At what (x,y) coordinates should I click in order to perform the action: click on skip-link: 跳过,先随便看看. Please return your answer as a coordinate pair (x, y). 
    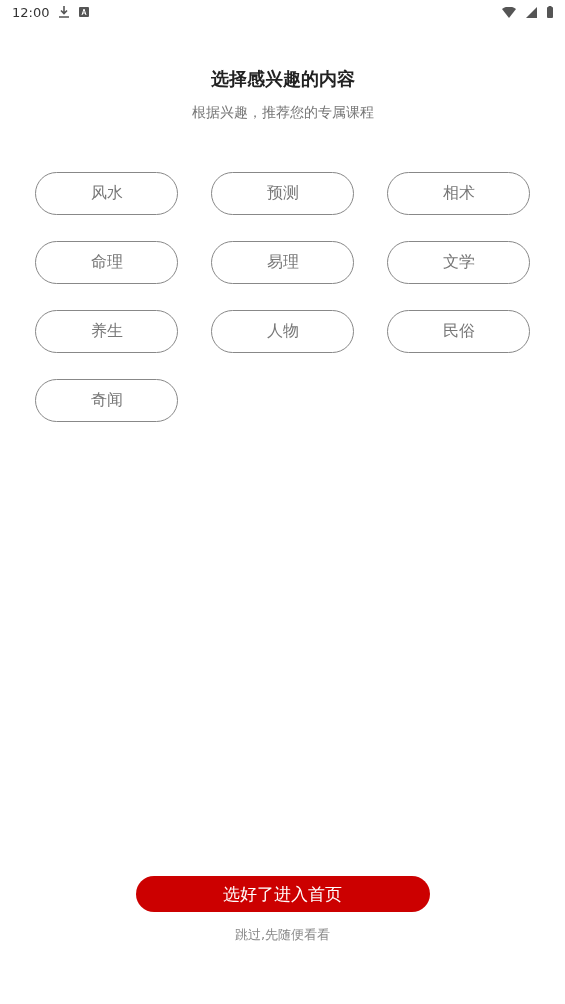
    Looking at the image, I should click on (282, 935).